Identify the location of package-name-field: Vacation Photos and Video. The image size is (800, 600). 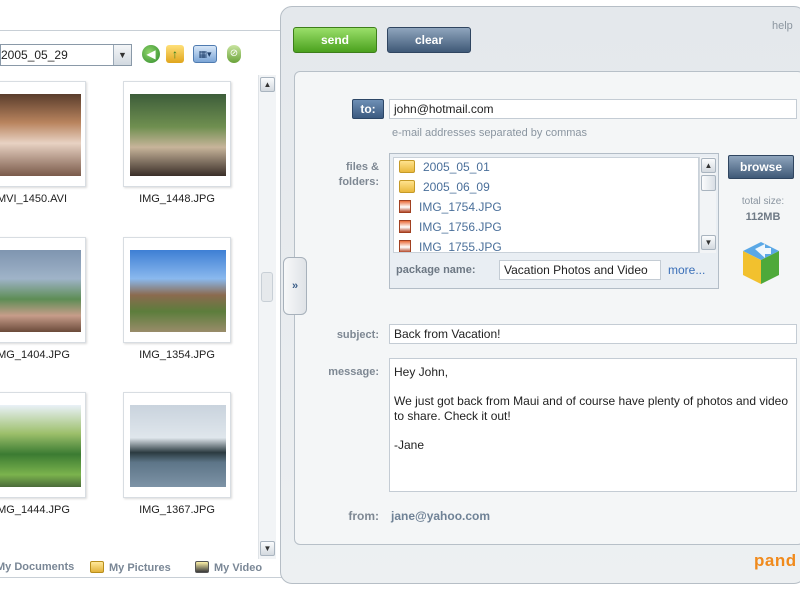
(580, 270).